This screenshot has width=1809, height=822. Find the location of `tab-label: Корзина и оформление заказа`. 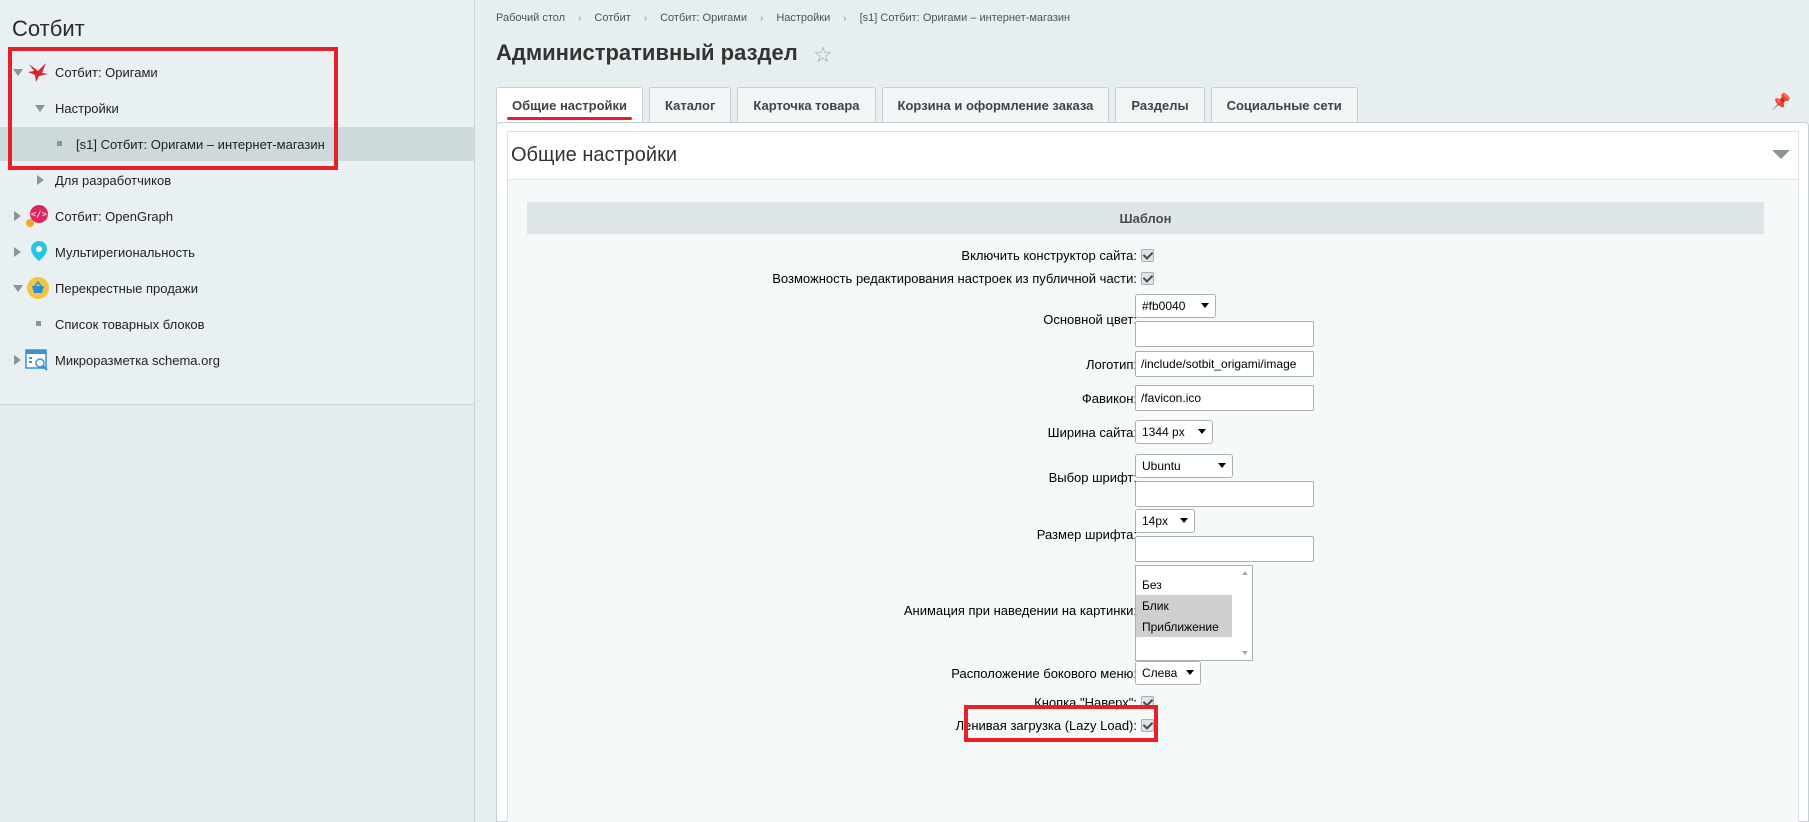

tab-label: Корзина и оформление заказа is located at coordinates (995, 105).